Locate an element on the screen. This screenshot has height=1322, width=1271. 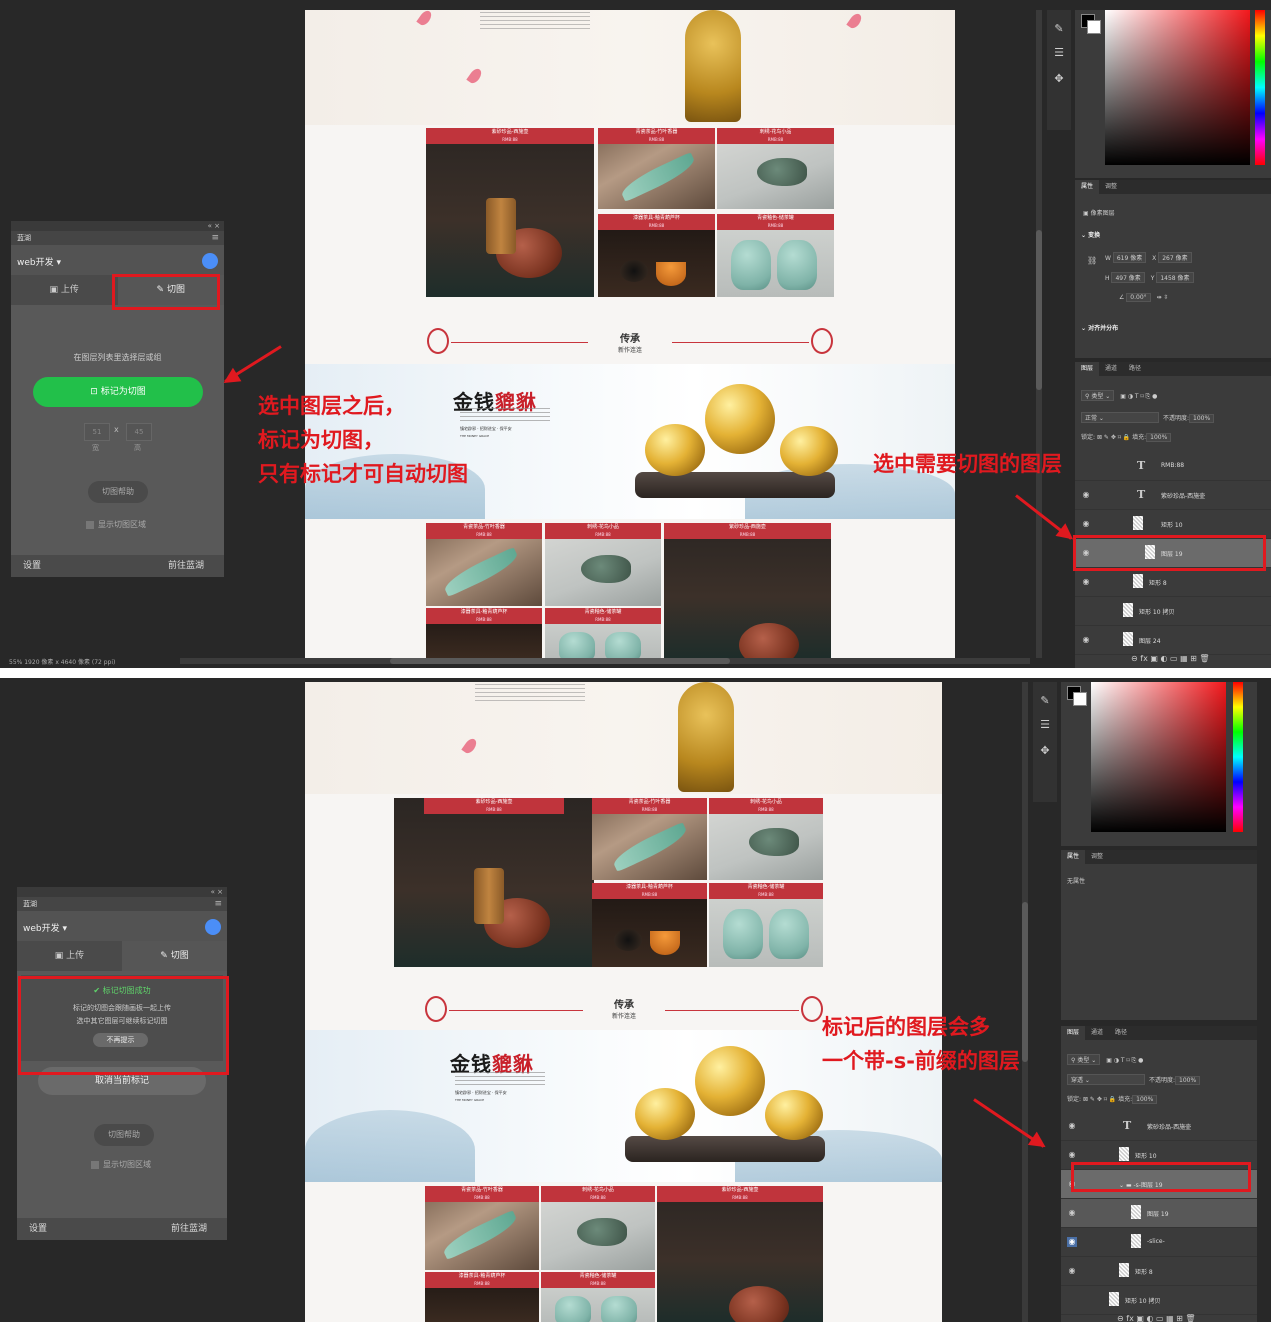
layer-row: ◉ 图层 24 is located at coordinates (1173, 640).